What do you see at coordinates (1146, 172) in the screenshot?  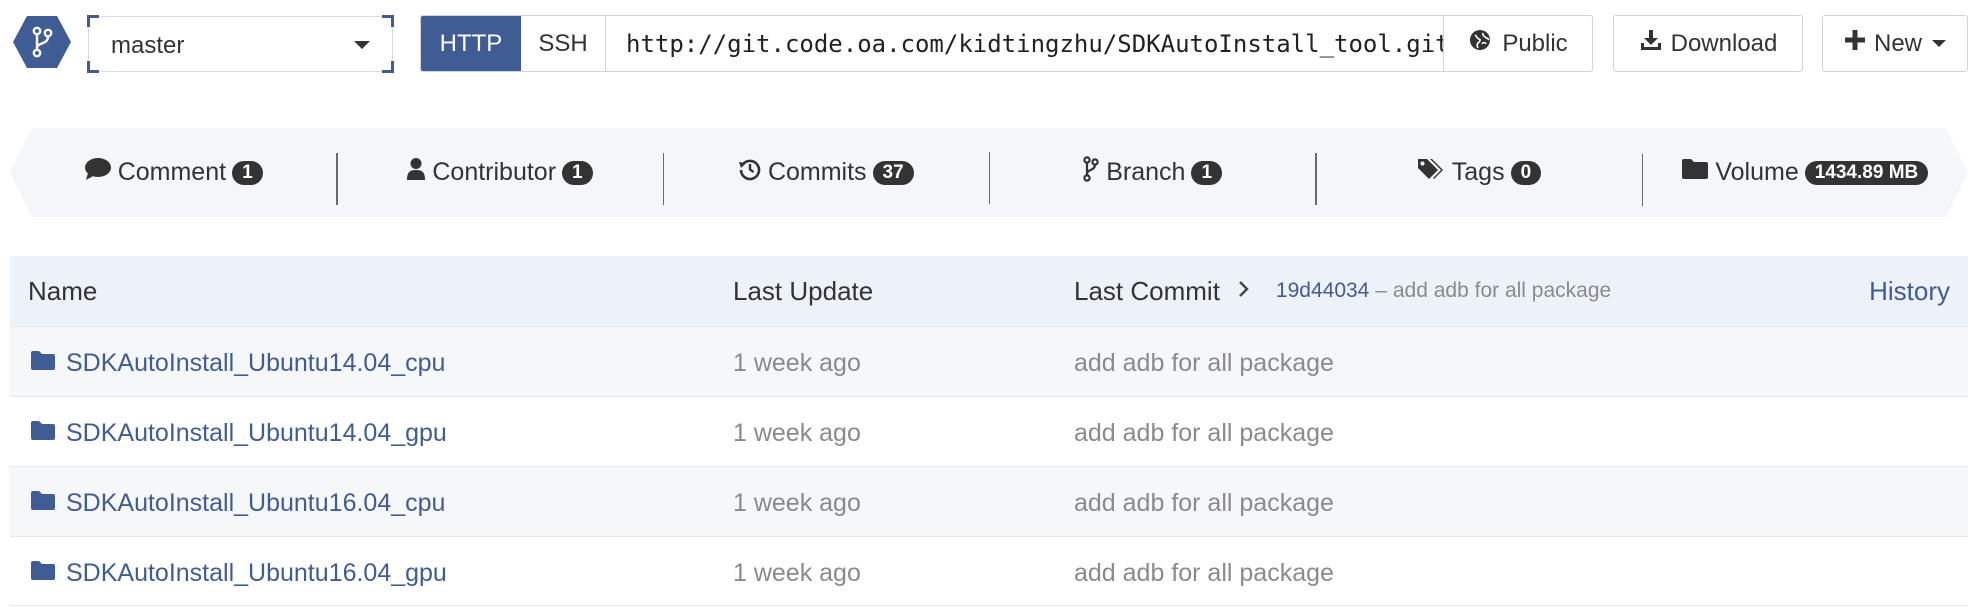 I see `stat-label: Branch` at bounding box center [1146, 172].